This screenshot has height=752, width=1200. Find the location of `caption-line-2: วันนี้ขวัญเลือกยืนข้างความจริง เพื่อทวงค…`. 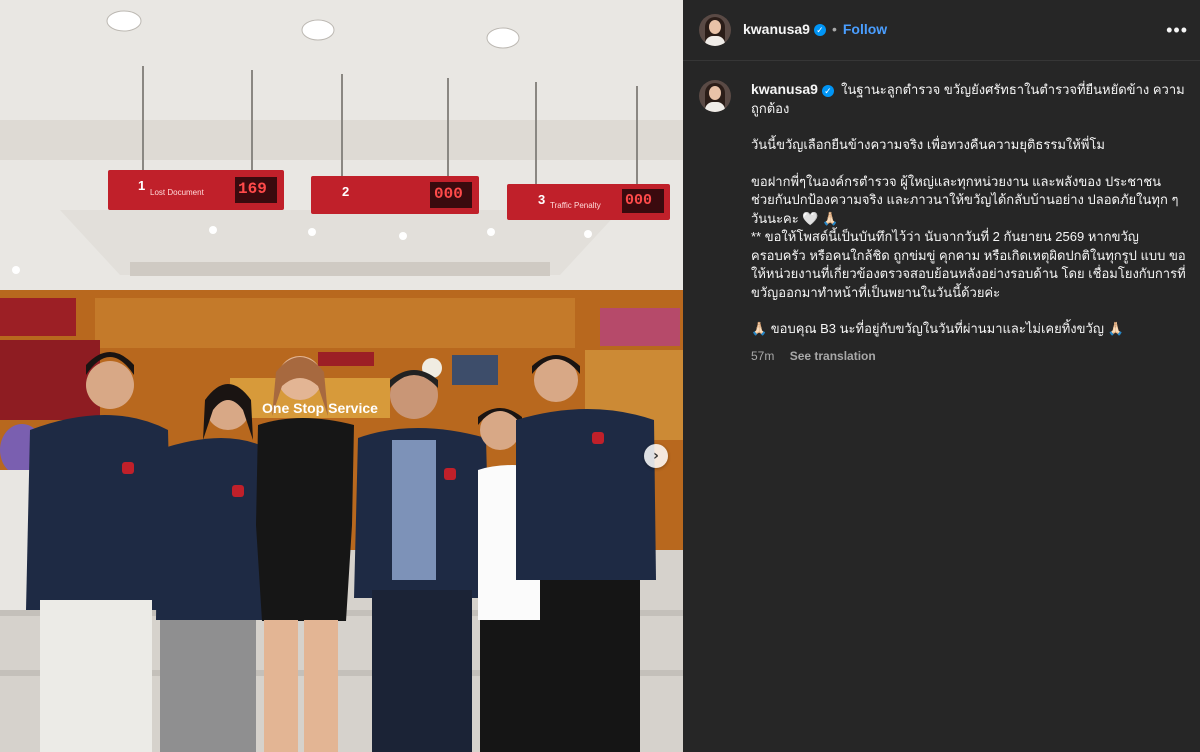

caption-line-2: วันนี้ขวัญเลือกยืนข้างความจริง เพื่อทวงค… is located at coordinates (928, 144).